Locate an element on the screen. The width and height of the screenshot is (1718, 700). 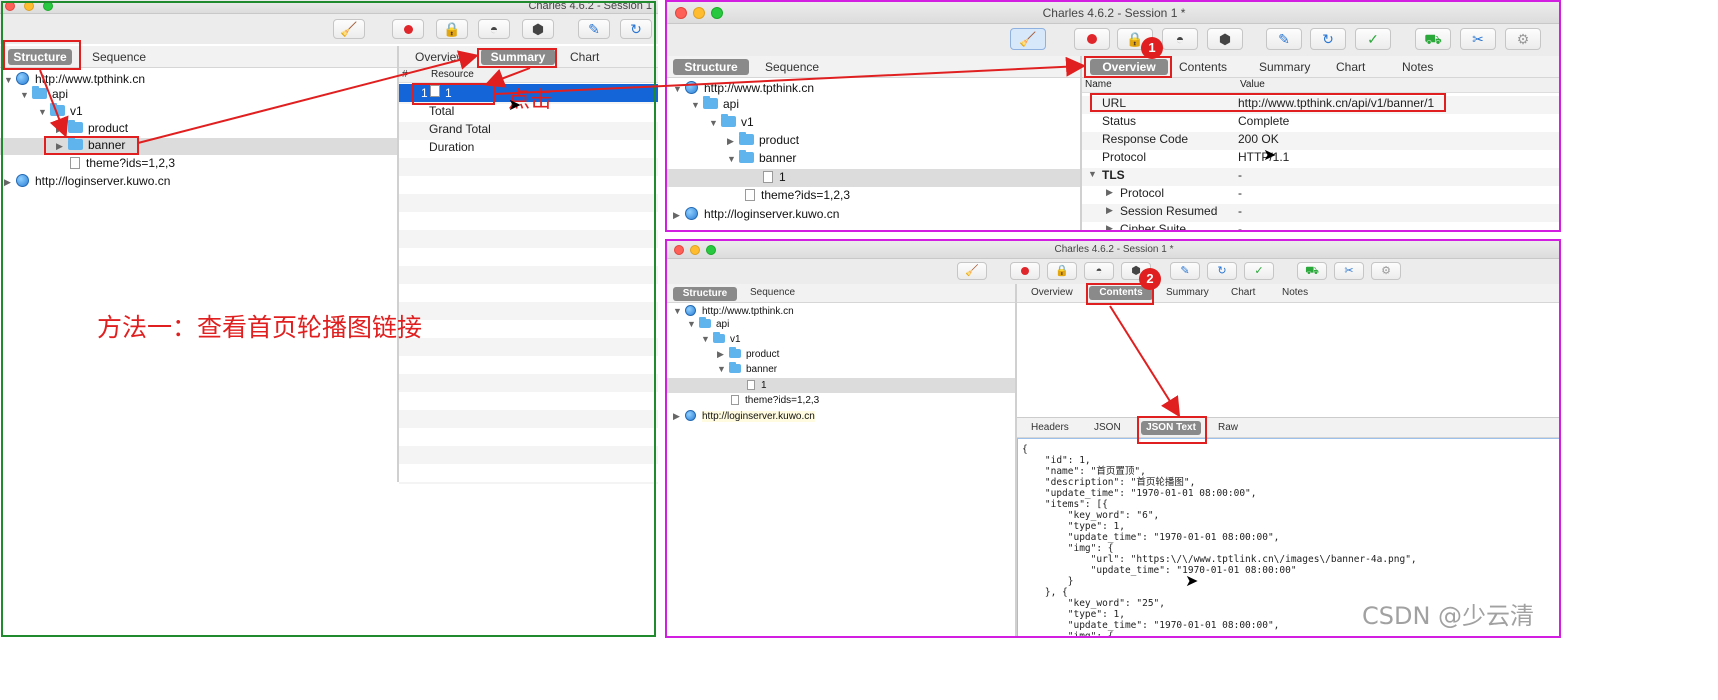
watermark: CSDN @少云清 is located at coordinates (1448, 616).